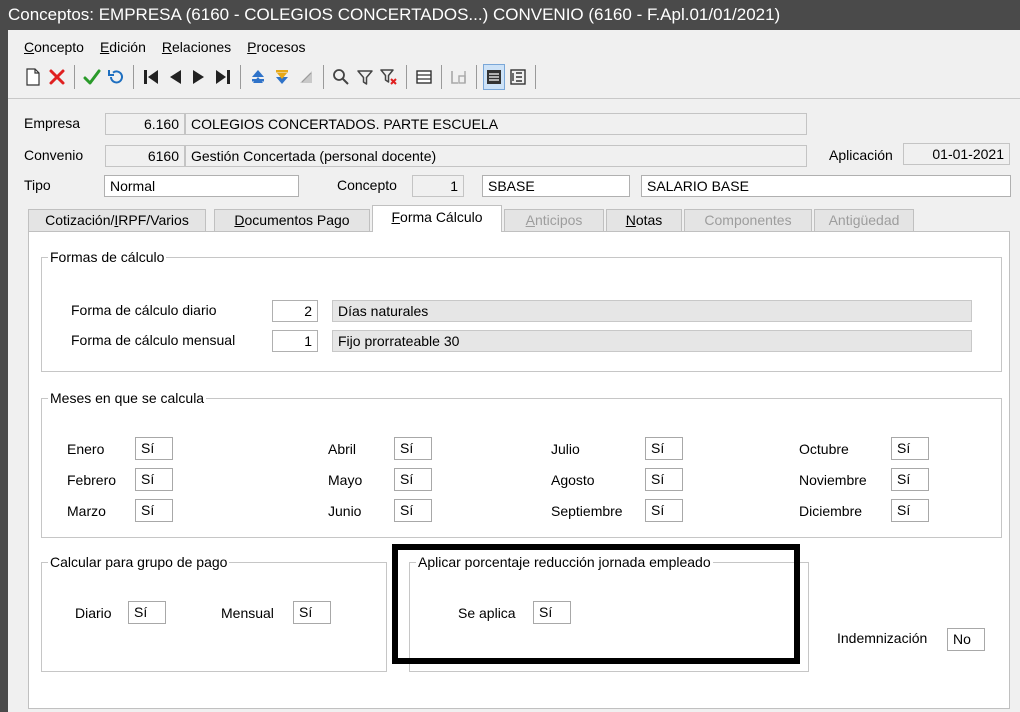 The width and height of the screenshot is (1020, 712). I want to click on empresa-name-field: COLEGIOS CONCERTADOS. PARTE ESCUELA, so click(496, 124).